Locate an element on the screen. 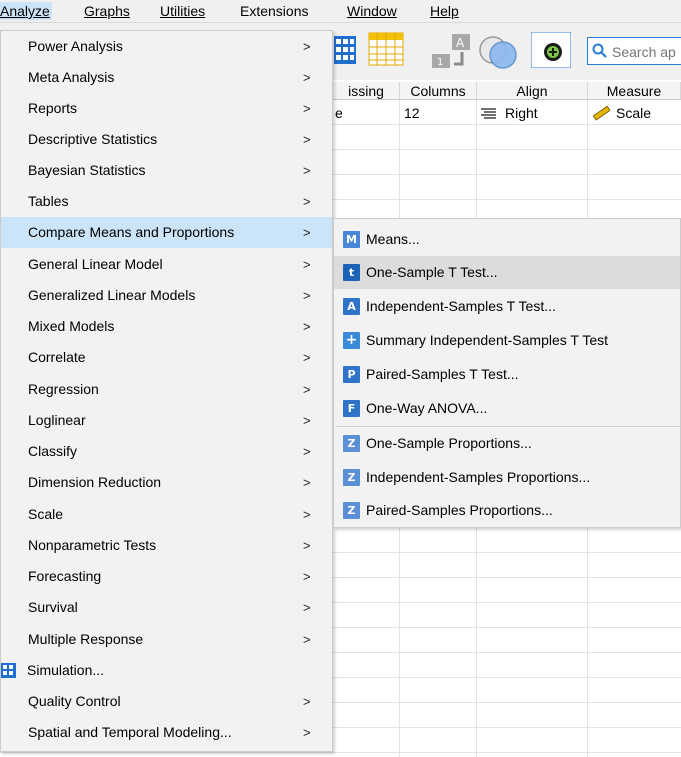 The width and height of the screenshot is (681, 757). menu-item-generalized-linear-models: Generalized Linear Models > is located at coordinates (166, 295).